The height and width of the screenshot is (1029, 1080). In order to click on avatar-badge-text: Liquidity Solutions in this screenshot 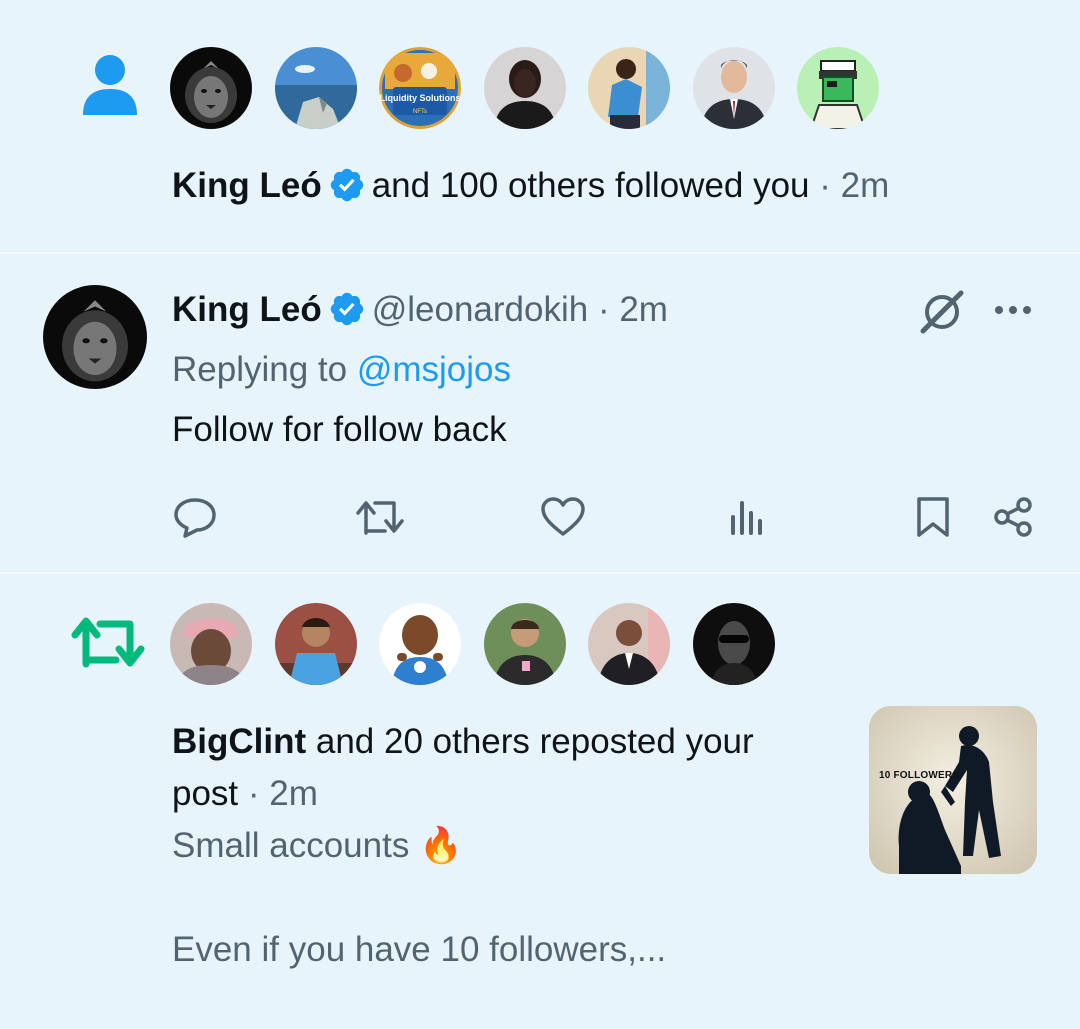, I will do `click(420, 98)`.